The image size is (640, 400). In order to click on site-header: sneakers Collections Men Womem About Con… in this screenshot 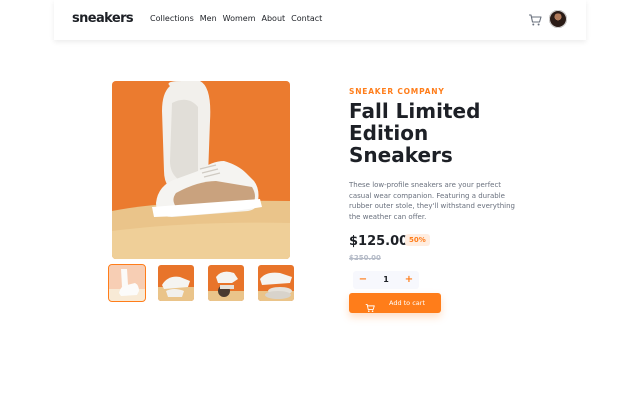, I will do `click(320, 20)`.